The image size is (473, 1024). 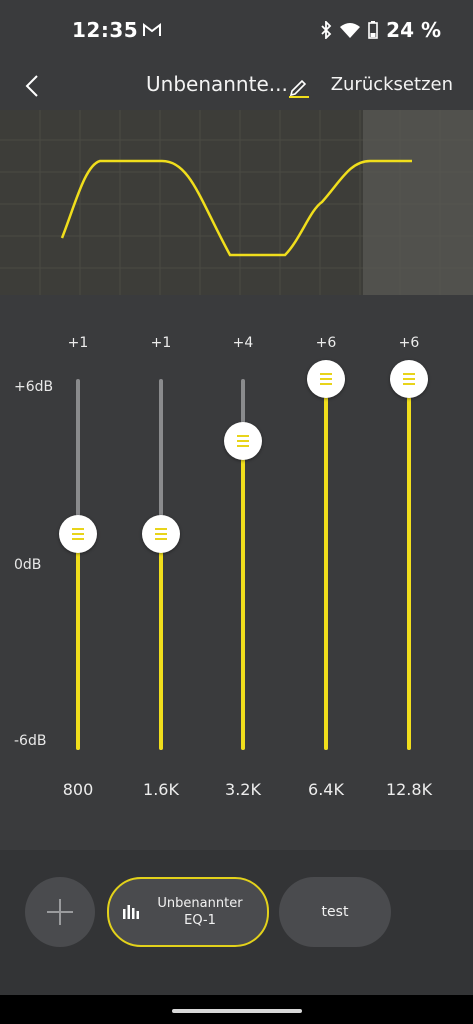 I want to click on battery-percent: 24 %, so click(x=413, y=30).